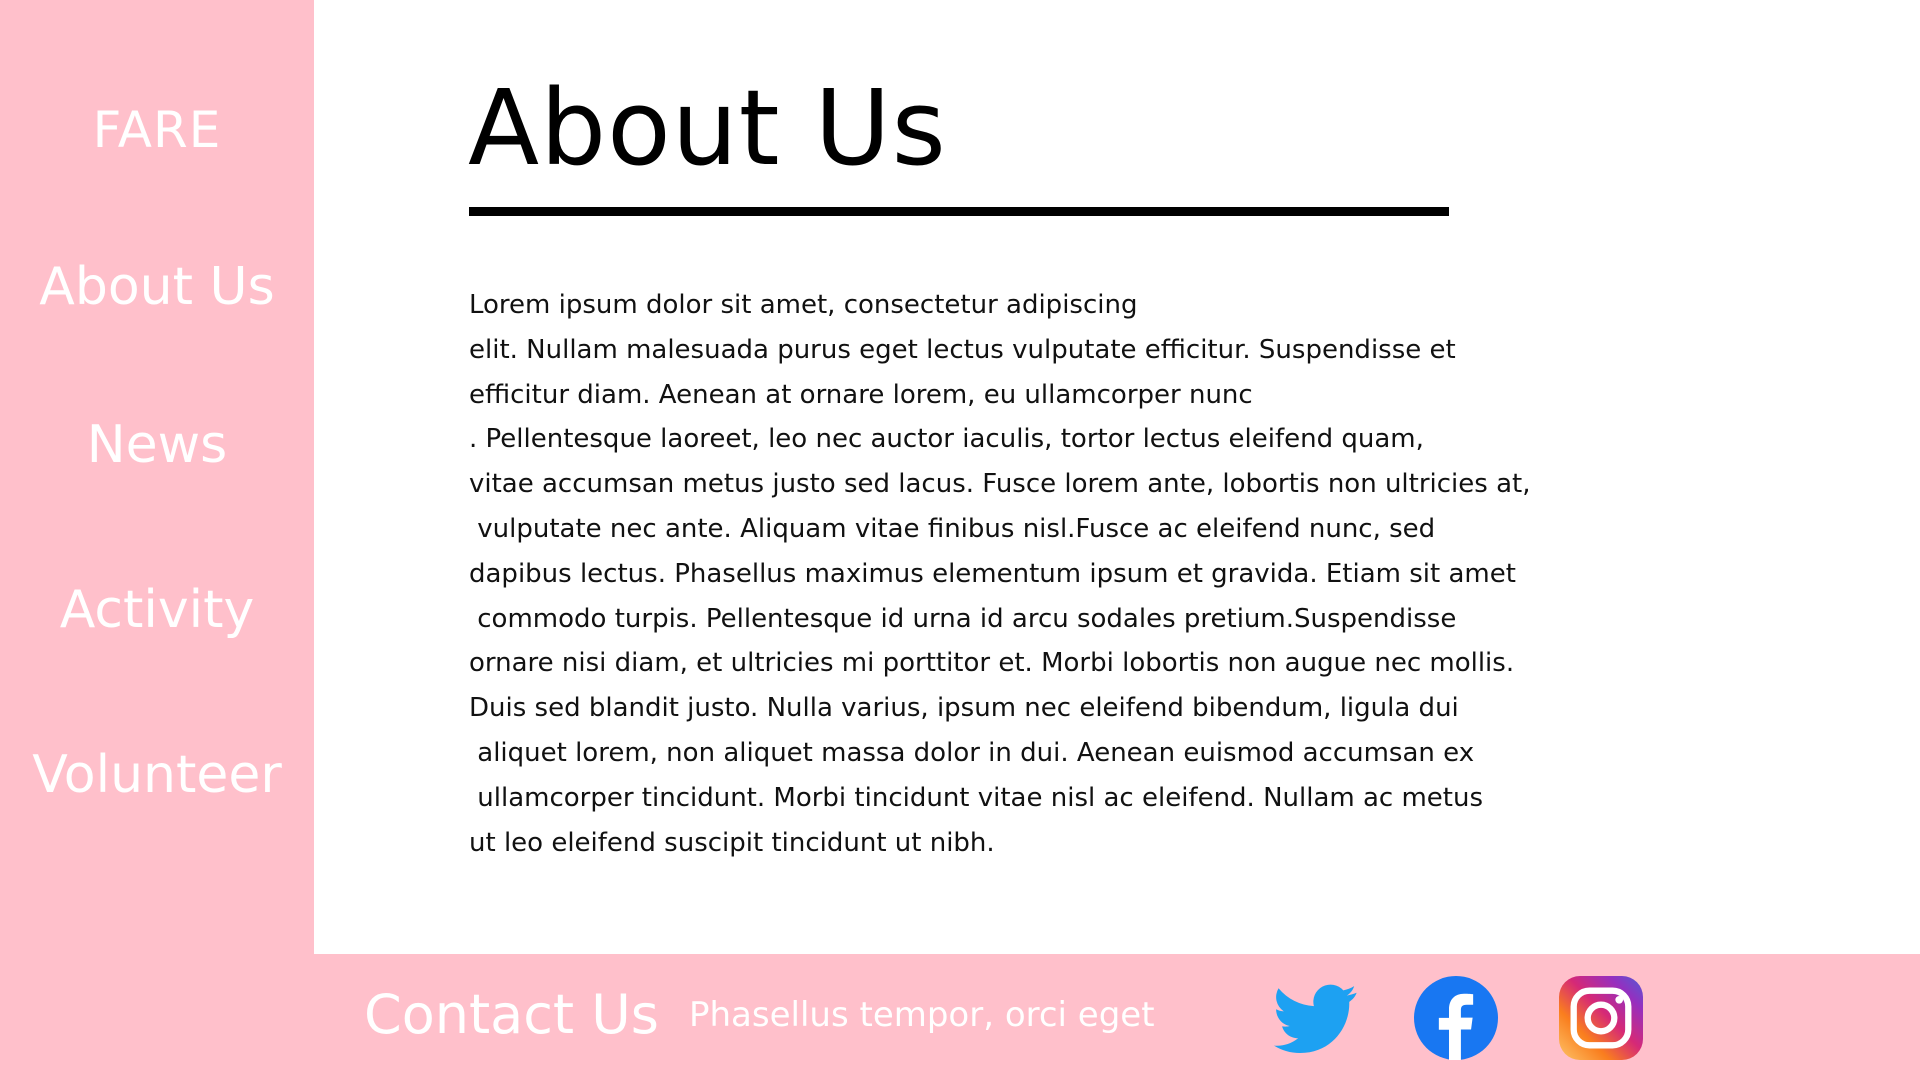 This screenshot has width=1920, height=1080. Describe the element at coordinates (157, 445) in the screenshot. I see `sidebar-item-news: News` at that location.